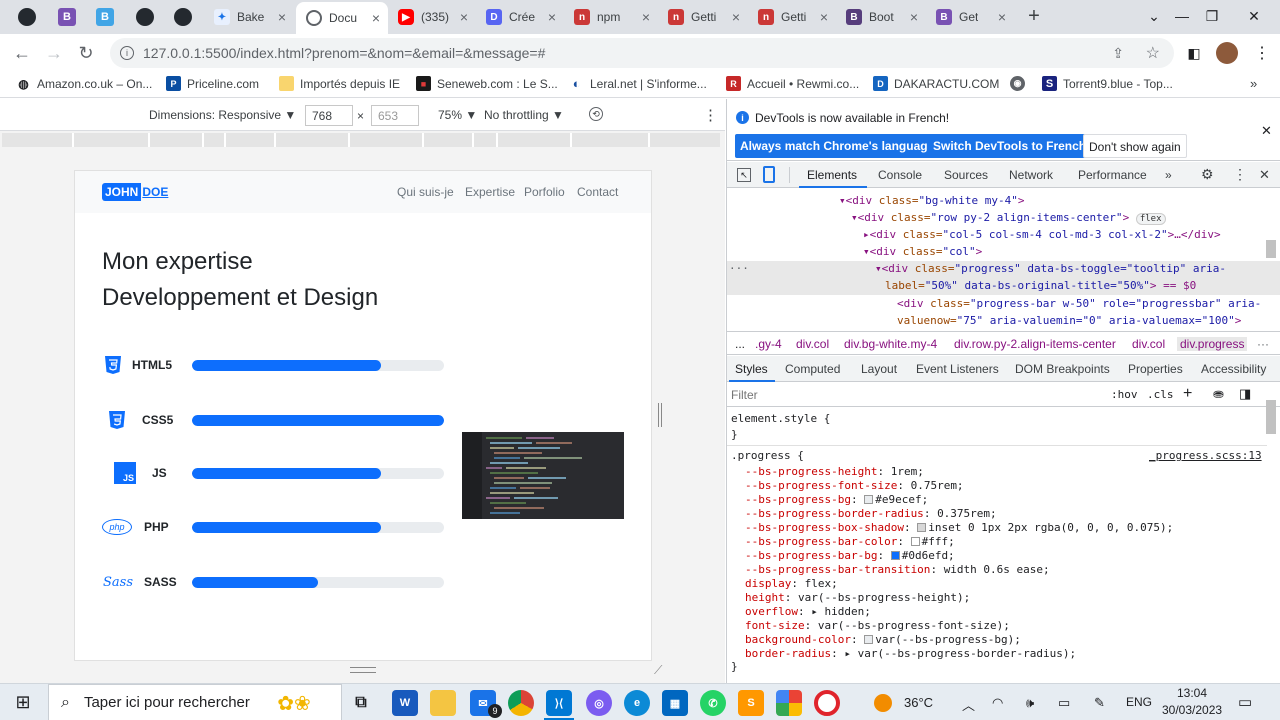  What do you see at coordinates (1264, 175) in the screenshot?
I see `close-devtools-icon: ✕` at bounding box center [1264, 175].